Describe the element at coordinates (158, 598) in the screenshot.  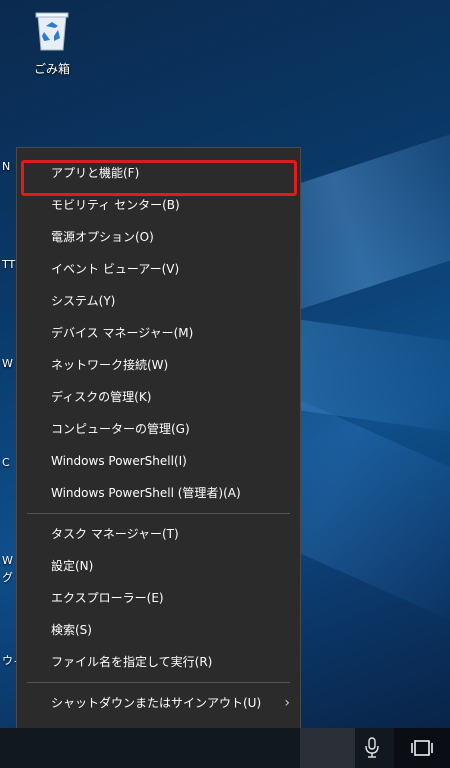
I see `menu-item-explorer: エクスプローラー(E)` at that location.